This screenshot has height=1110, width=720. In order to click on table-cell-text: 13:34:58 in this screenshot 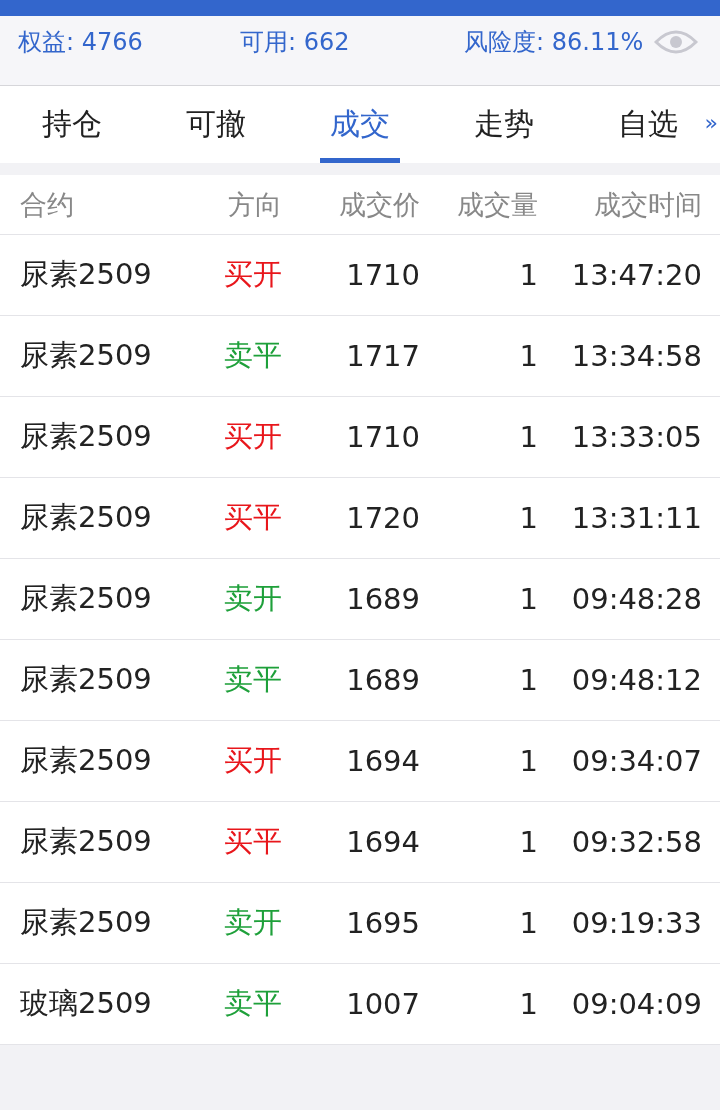, I will do `click(636, 356)`.